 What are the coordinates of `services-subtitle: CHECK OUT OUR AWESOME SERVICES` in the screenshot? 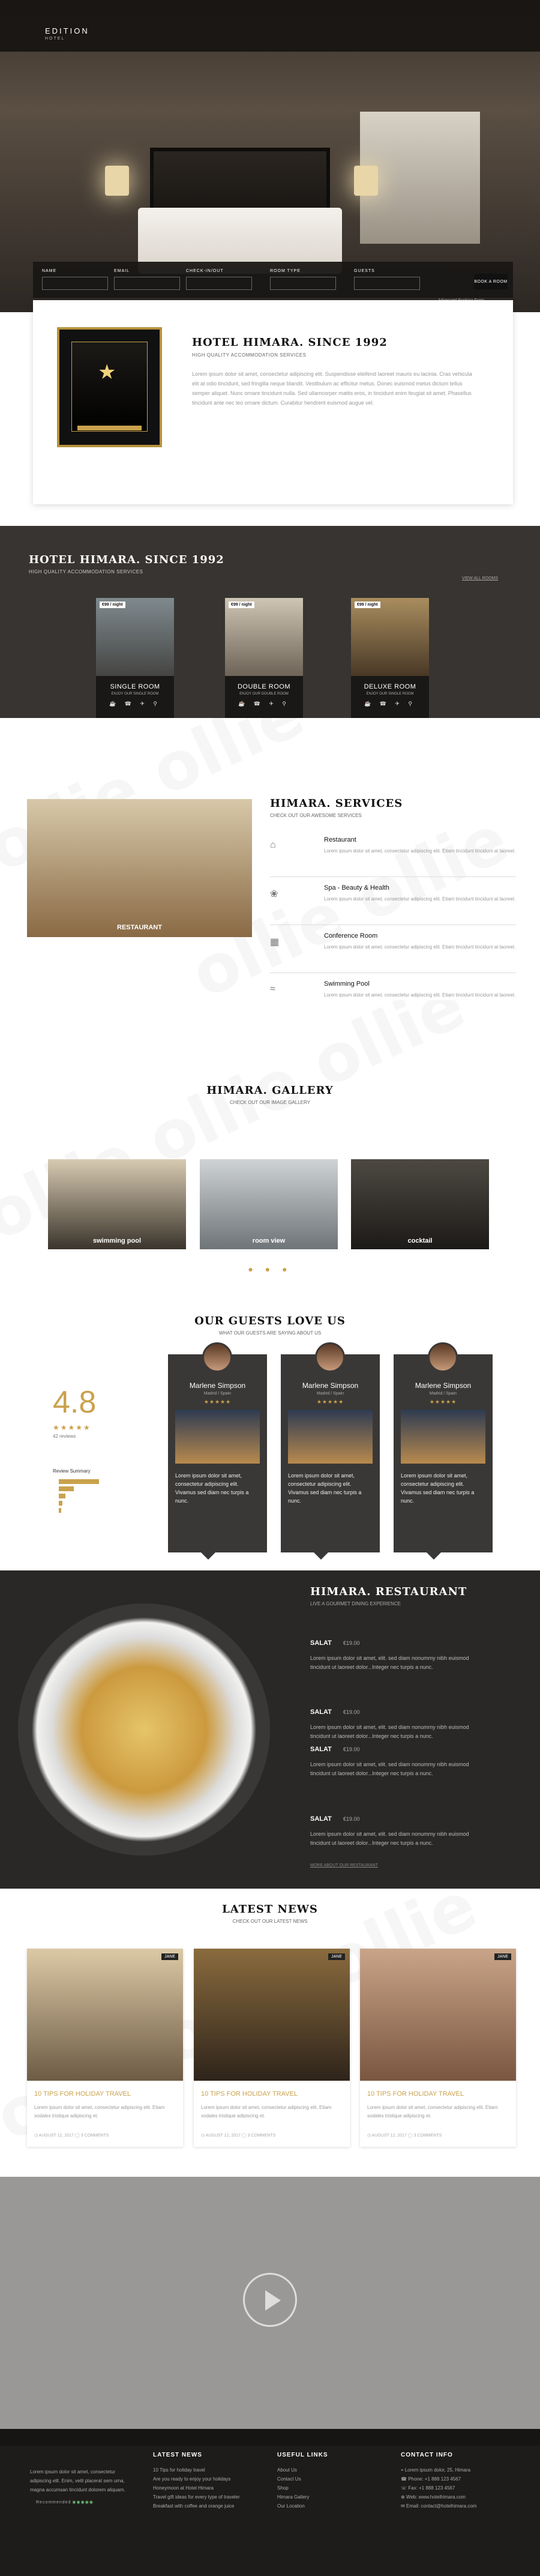 It's located at (316, 815).